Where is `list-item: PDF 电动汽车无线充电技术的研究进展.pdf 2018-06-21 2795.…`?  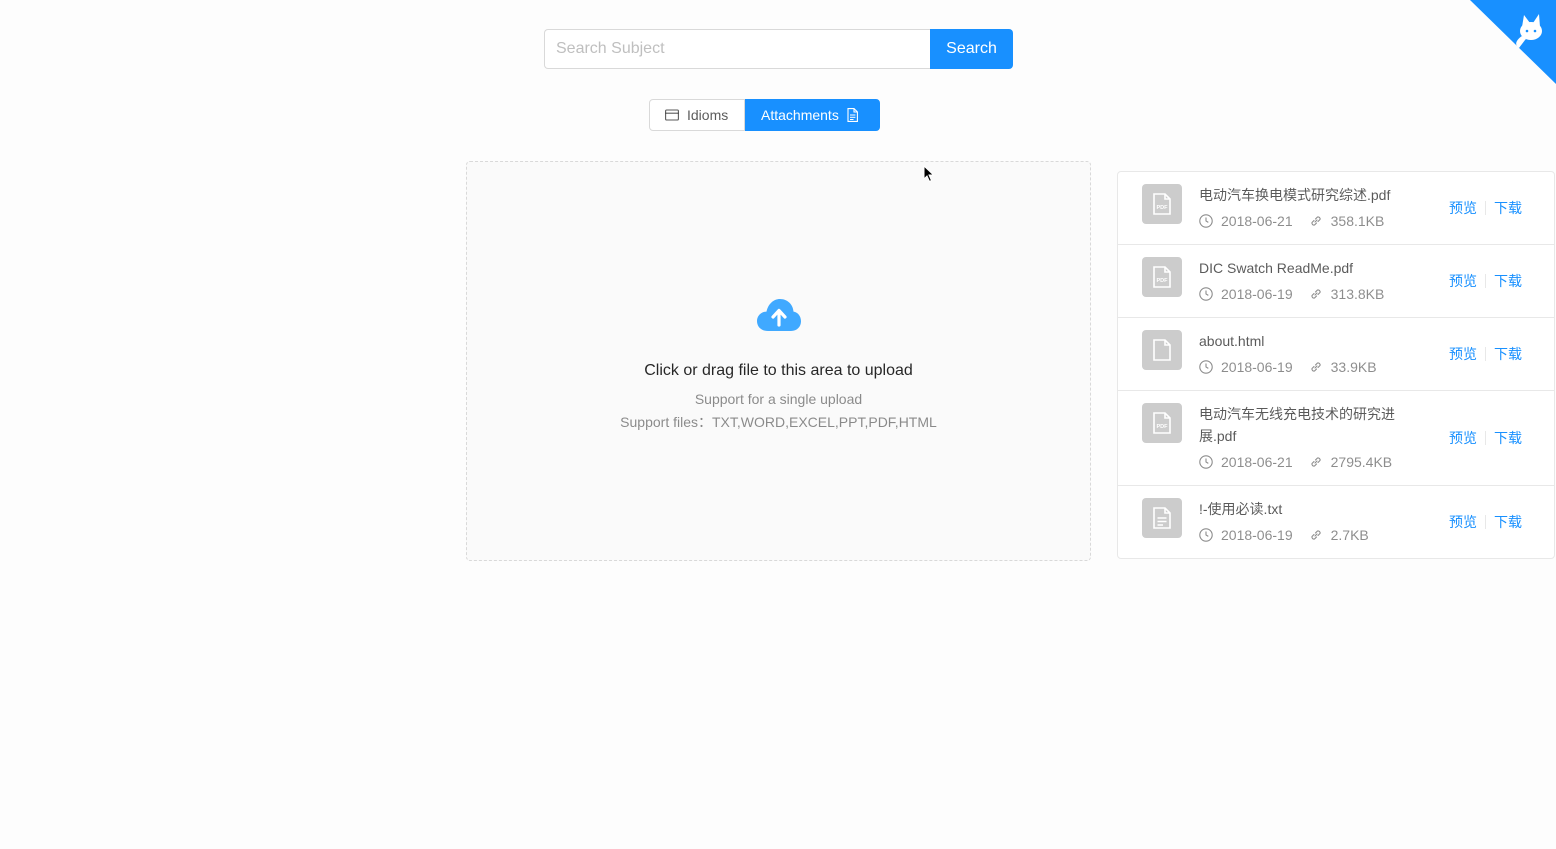
list-item: PDF 电动汽车无线充电技术的研究进展.pdf 2018-06-21 2795.… is located at coordinates (1336, 438).